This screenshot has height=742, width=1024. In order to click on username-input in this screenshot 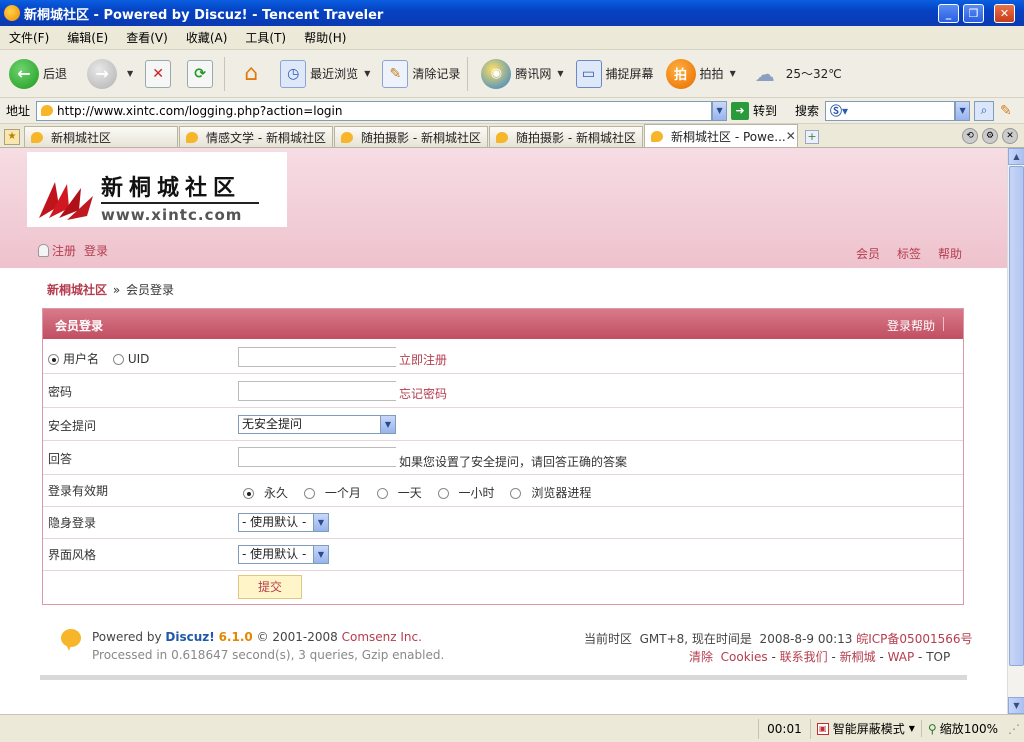, I will do `click(317, 357)`.